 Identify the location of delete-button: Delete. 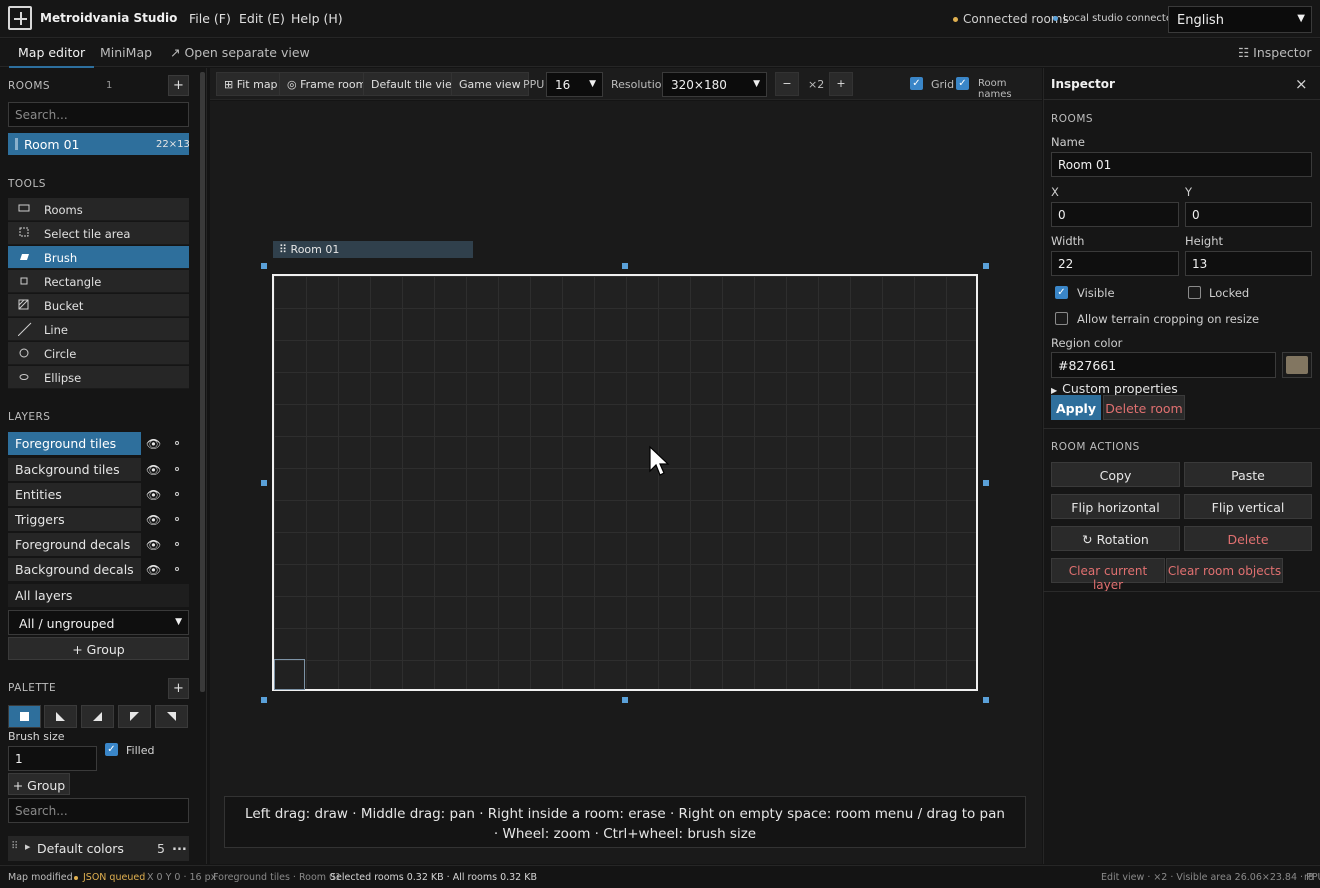
(1248, 538).